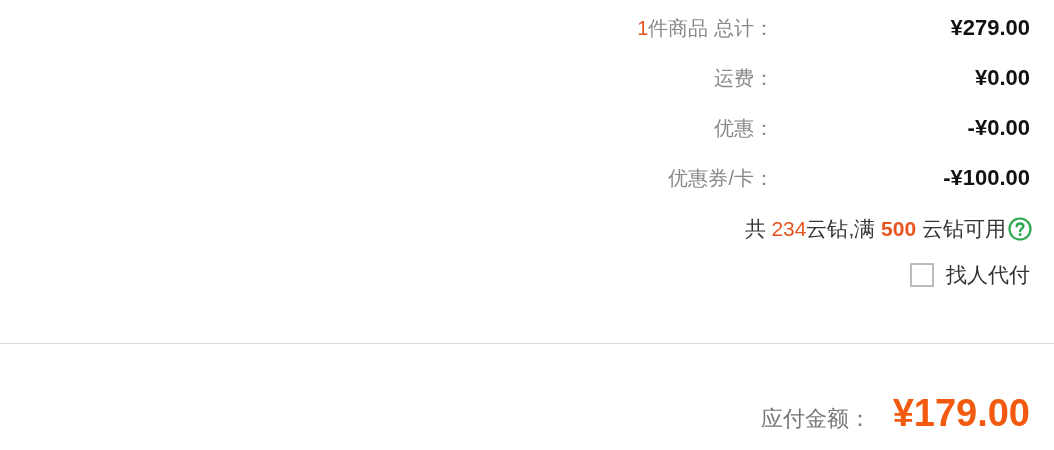  I want to click on item-total-value: ¥279.00, so click(989, 28).